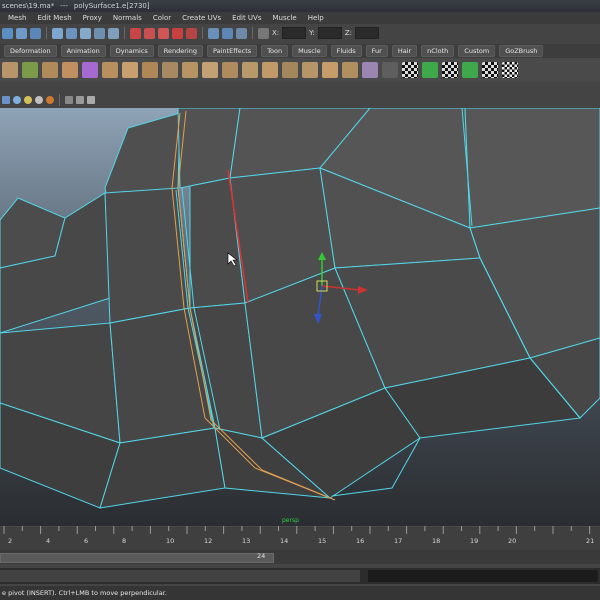 This screenshot has width=600, height=600. Describe the element at coordinates (227, 33) in the screenshot. I see `ipr-render-icon` at that location.